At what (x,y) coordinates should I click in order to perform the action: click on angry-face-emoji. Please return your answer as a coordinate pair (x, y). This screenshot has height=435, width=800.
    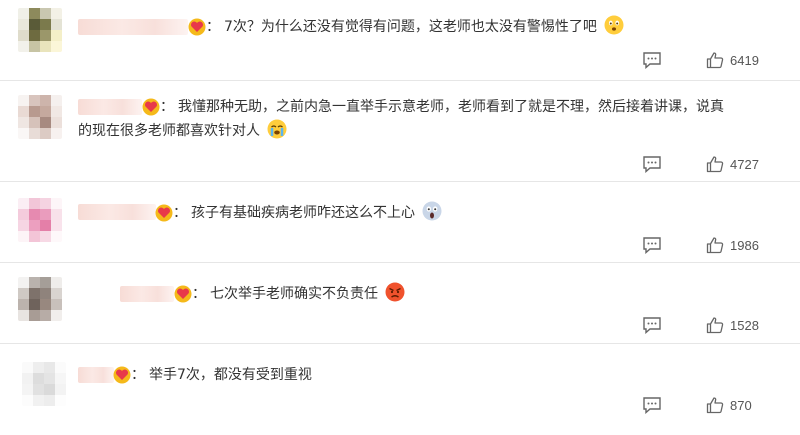
    Looking at the image, I should click on (395, 292).